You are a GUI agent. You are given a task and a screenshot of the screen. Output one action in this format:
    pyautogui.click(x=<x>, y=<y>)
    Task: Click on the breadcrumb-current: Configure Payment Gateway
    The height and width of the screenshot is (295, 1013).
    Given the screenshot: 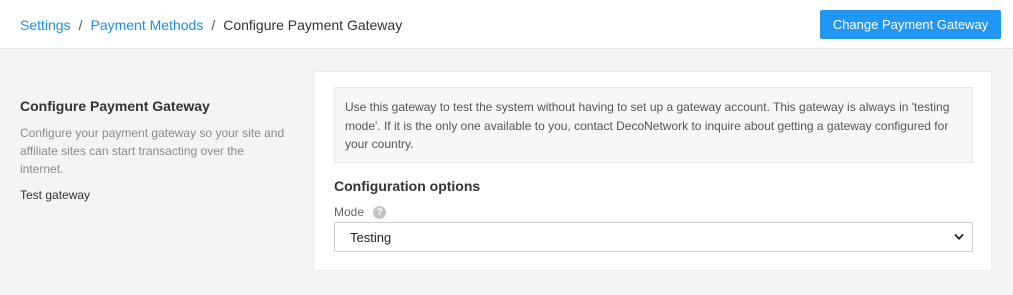 What is the action you would take?
    pyautogui.click(x=313, y=25)
    